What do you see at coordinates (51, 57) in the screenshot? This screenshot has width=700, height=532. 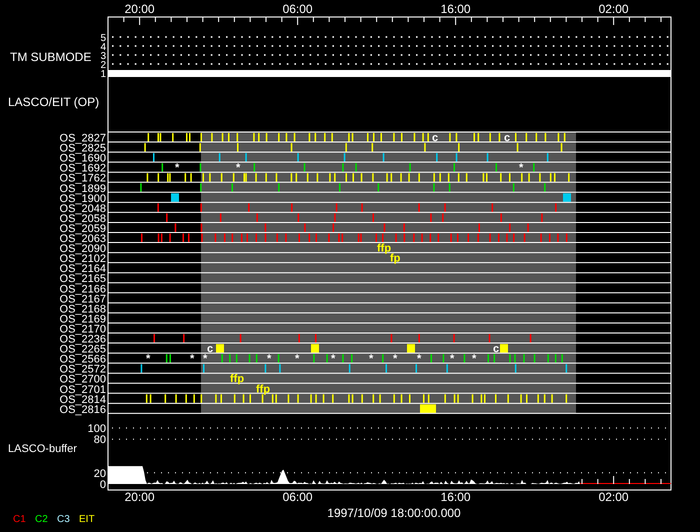 I see `panel-label: TM SUBMODE` at bounding box center [51, 57].